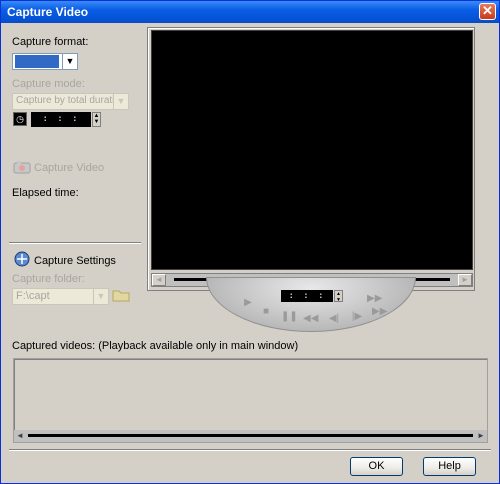 This screenshot has width=500, height=484. Describe the element at coordinates (338, 296) in the screenshot. I see `timecode-stepper: ▲ ▼` at that location.